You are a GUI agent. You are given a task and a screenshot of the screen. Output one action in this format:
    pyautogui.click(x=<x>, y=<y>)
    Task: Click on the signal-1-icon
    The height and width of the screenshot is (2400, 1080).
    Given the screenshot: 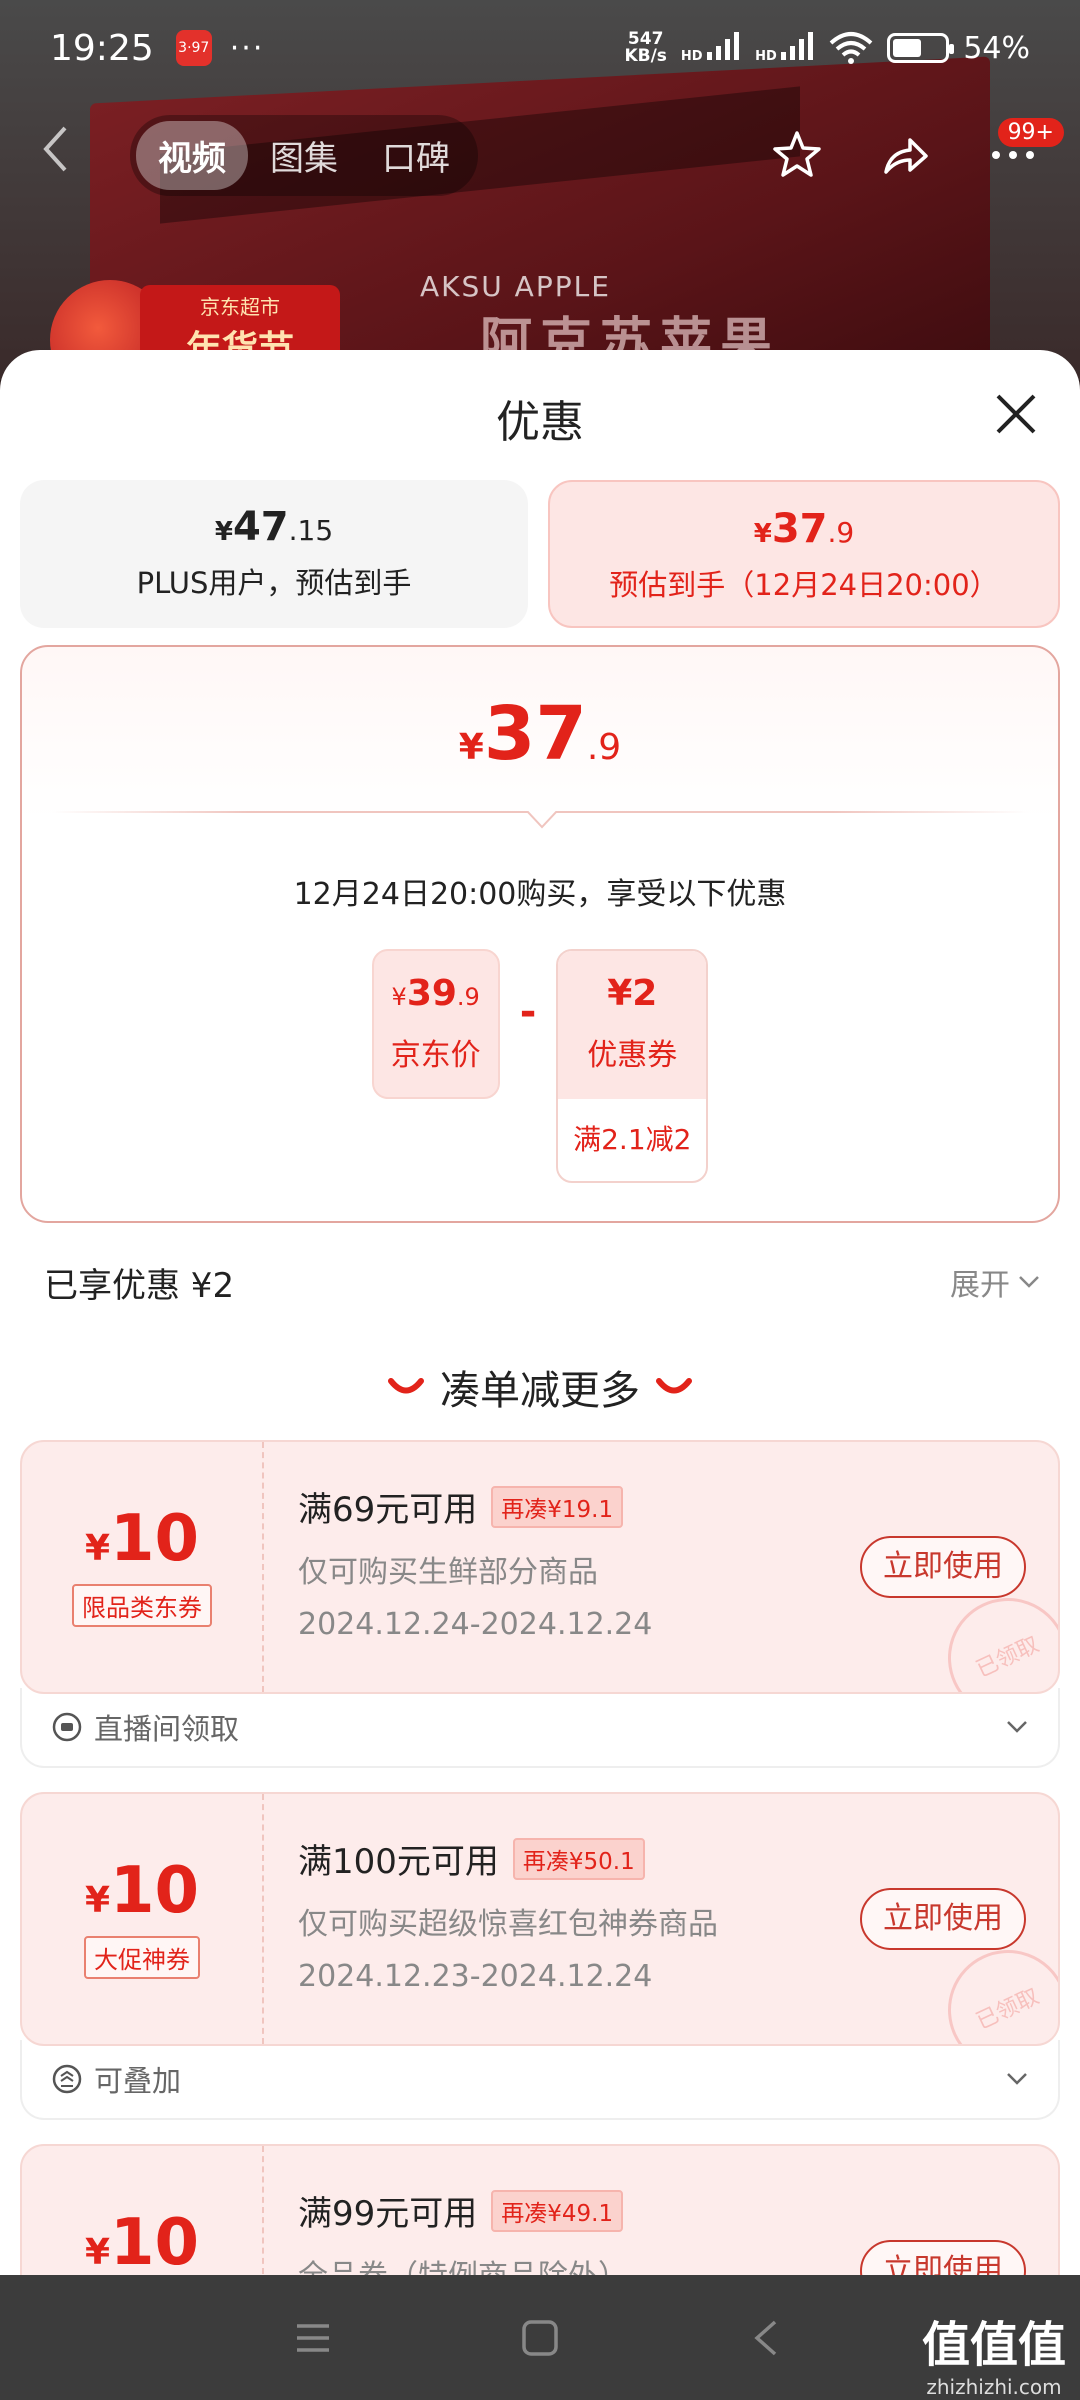 What is the action you would take?
    pyautogui.click(x=723, y=46)
    